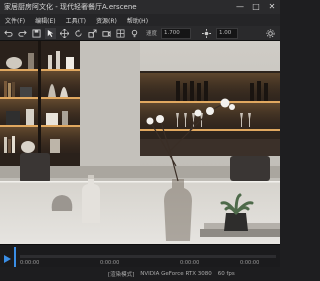 Image resolution: width=320 pixels, height=281 pixels. Describe the element at coordinates (76, 20) in the screenshot. I see `menu-tools: 工具(T)` at that location.